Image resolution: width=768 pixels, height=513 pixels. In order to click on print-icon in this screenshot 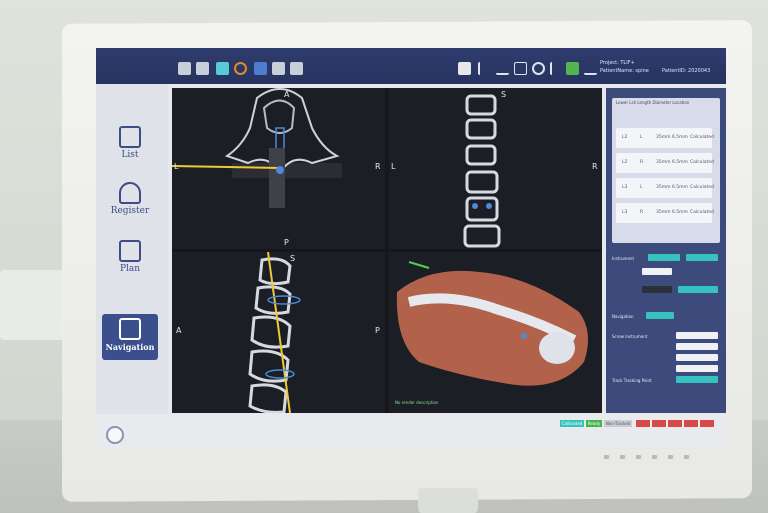, I will do `click(202, 68)`.